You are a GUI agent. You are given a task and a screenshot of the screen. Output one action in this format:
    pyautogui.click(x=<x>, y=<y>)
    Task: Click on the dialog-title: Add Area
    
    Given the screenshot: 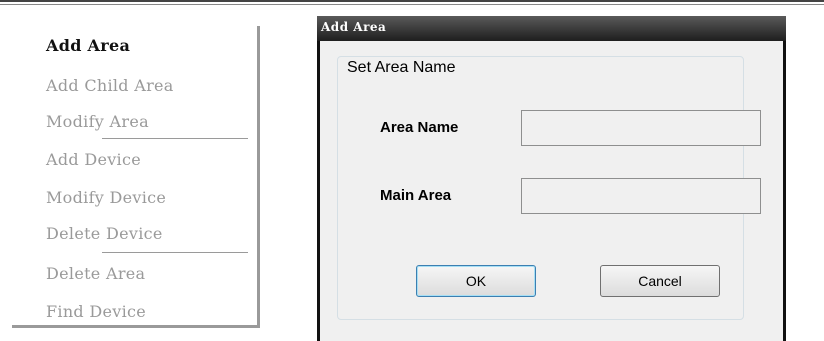 What is the action you would take?
    pyautogui.click(x=354, y=27)
    